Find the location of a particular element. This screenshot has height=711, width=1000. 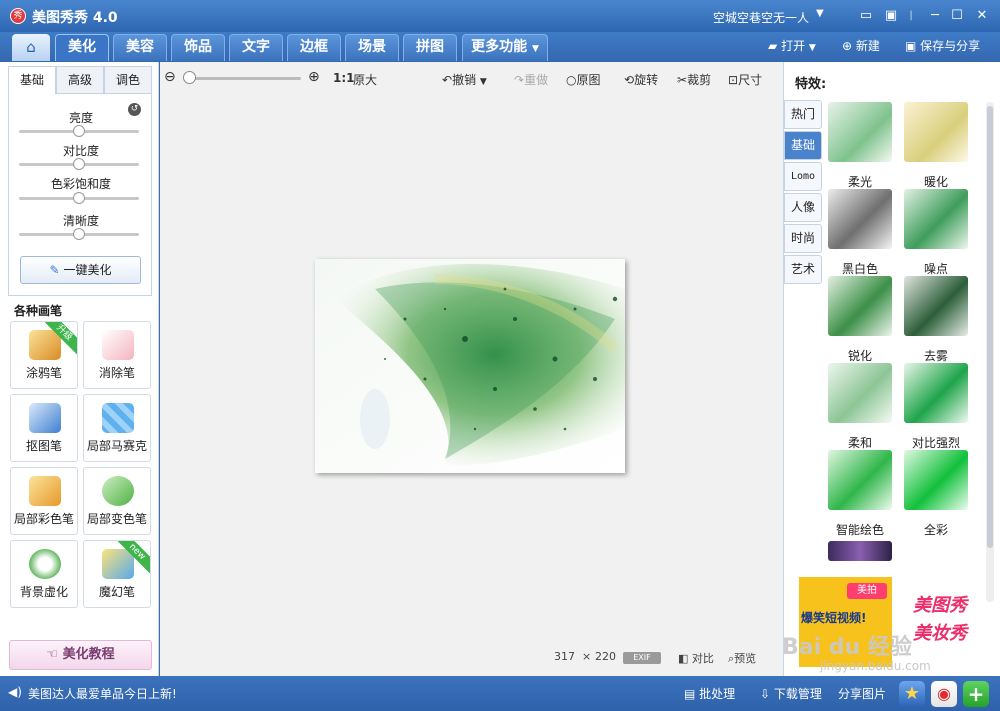

brush-doodle: 升级 涂鸦笔 is located at coordinates (44, 355).